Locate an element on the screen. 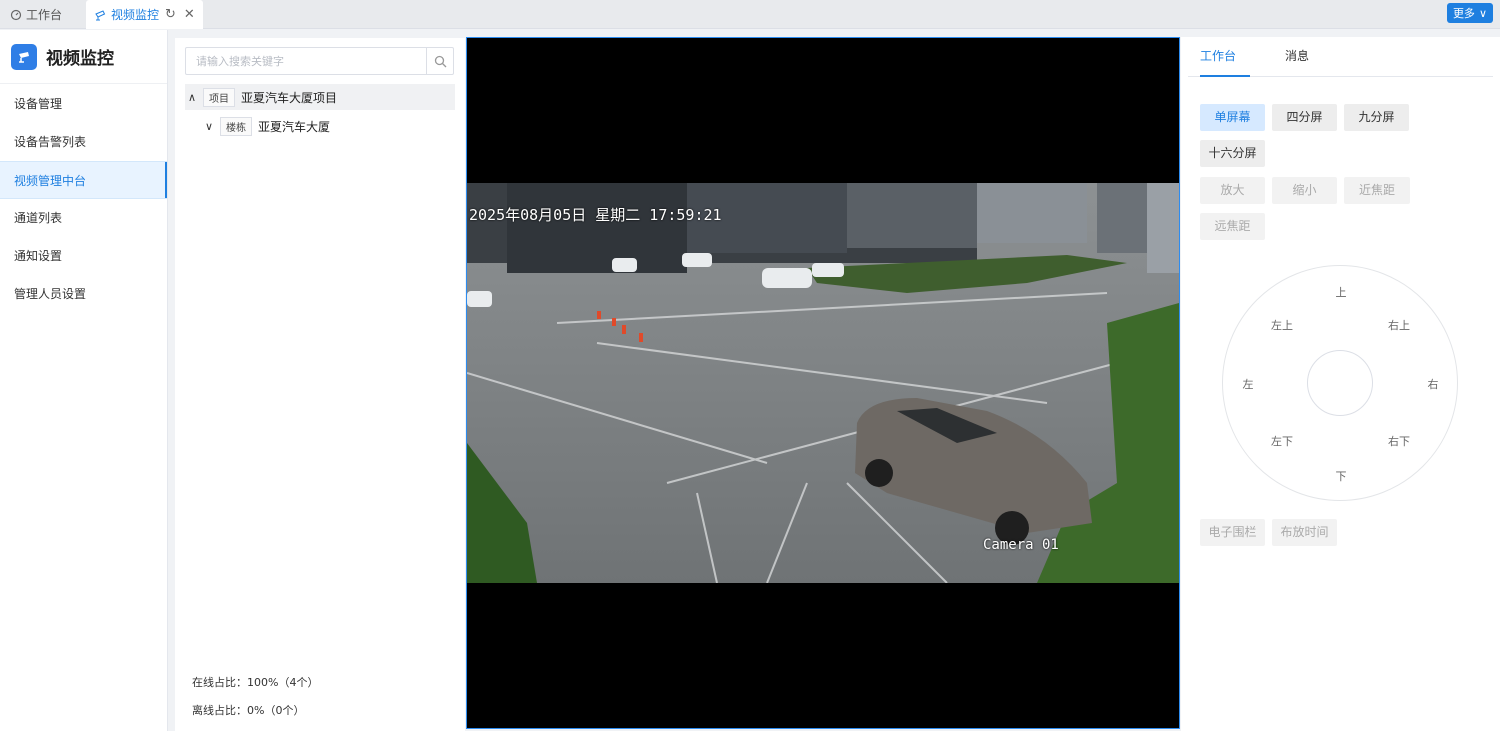 The height and width of the screenshot is (731, 1500). ptz-left-button: 左 is located at coordinates (1248, 384).